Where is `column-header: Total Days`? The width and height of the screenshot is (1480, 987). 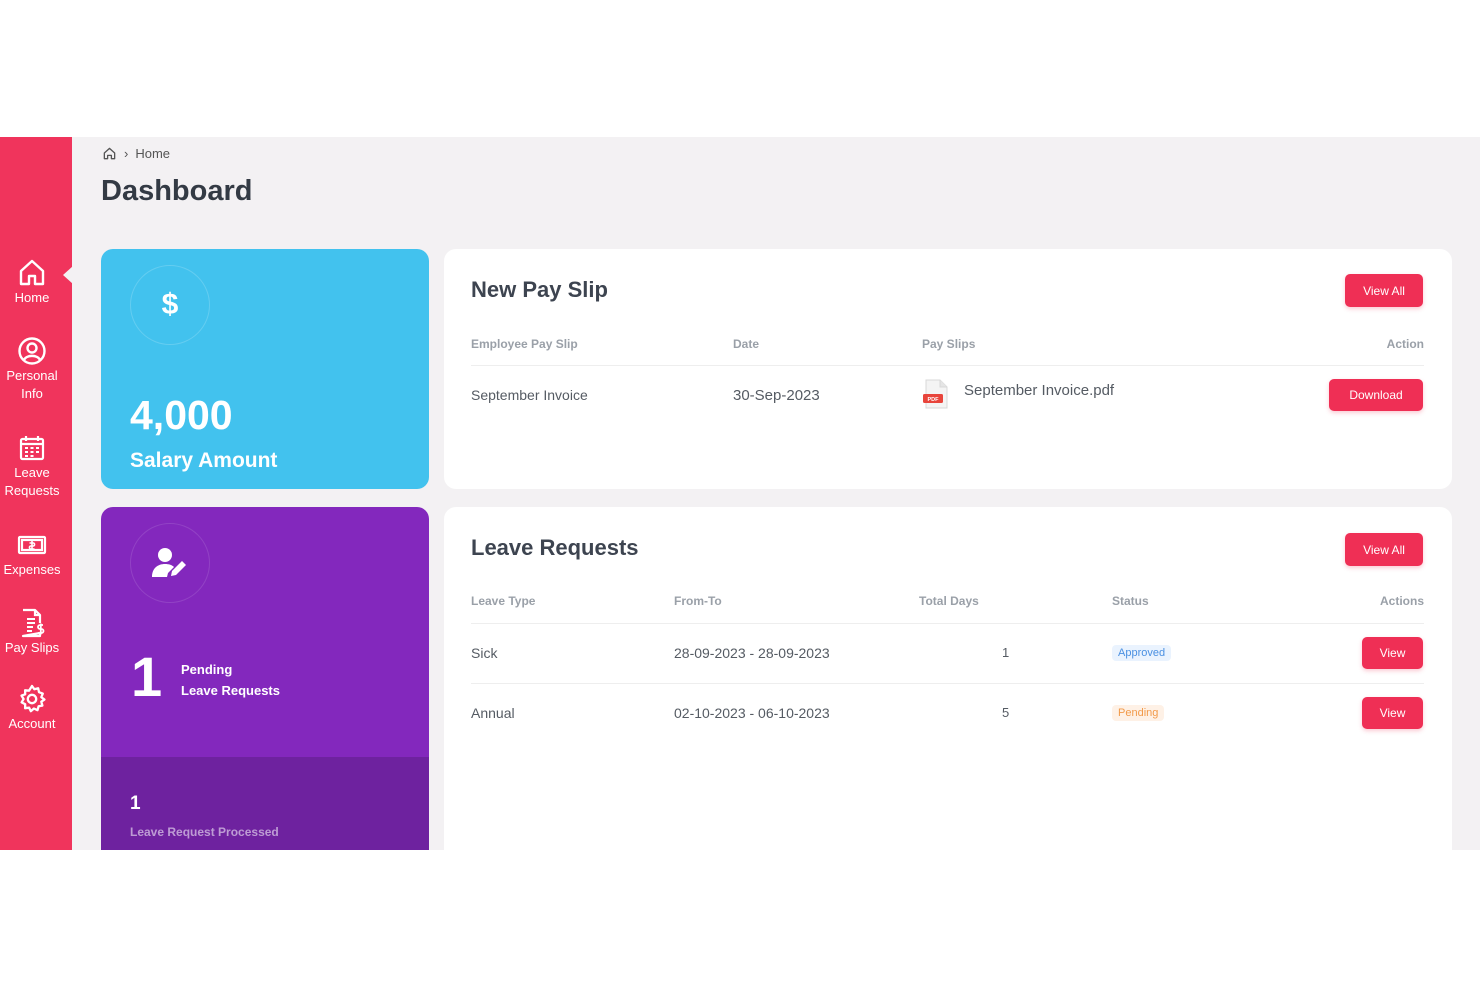 column-header: Total Days is located at coordinates (949, 601).